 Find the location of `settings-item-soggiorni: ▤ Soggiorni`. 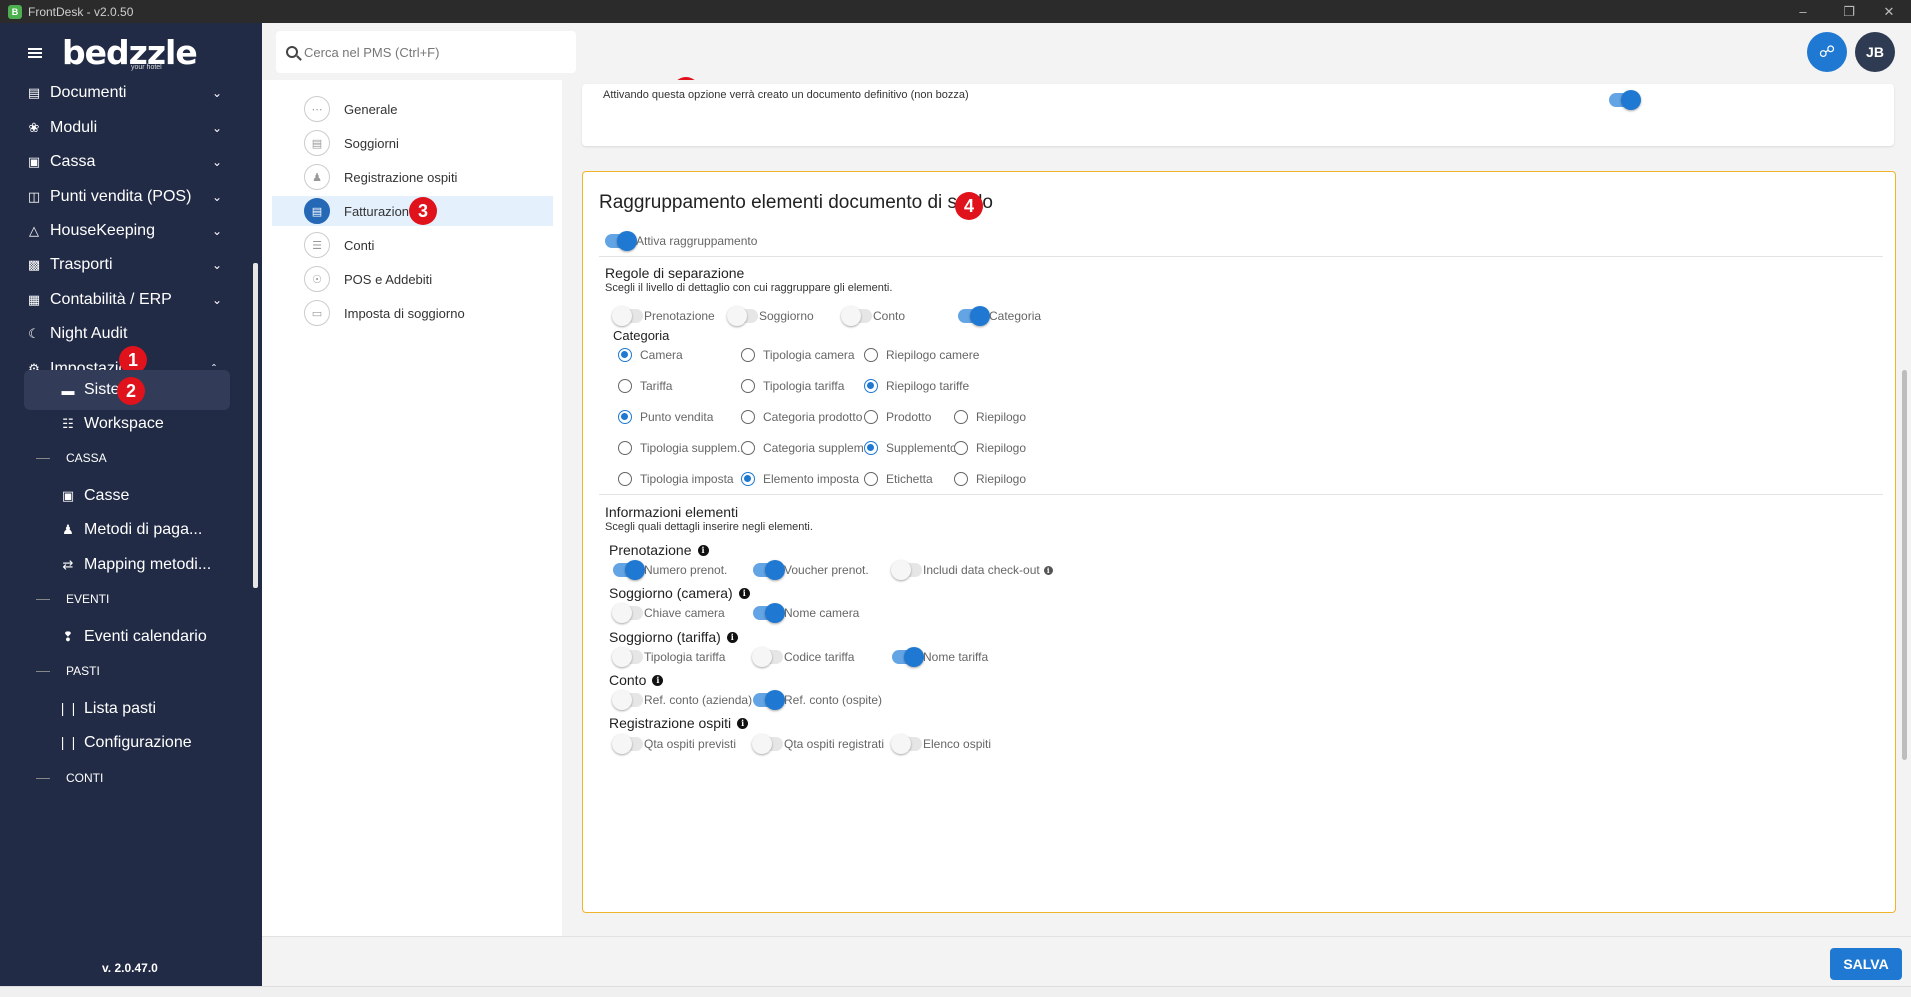

settings-item-soggiorni: ▤ Soggiorni is located at coordinates (412, 143).